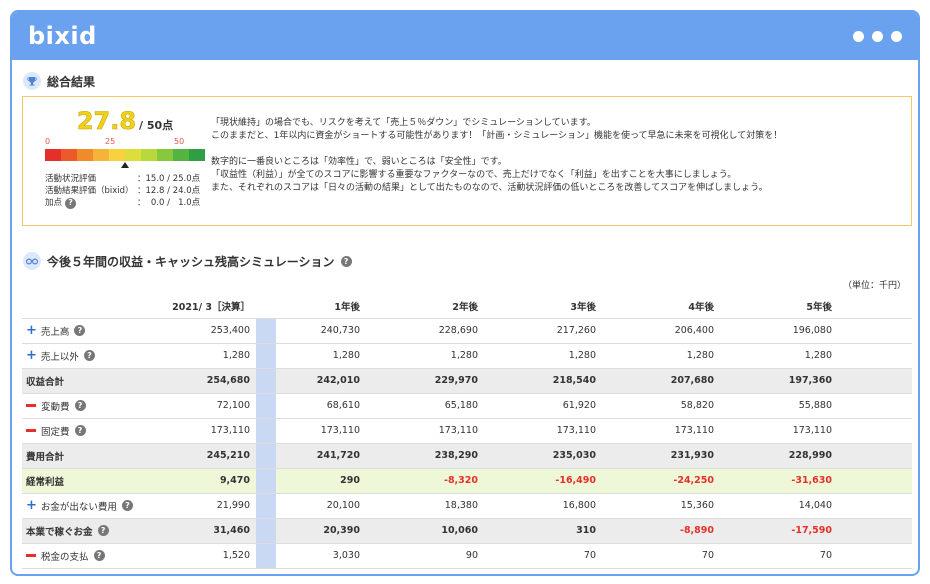 The width and height of the screenshot is (930, 584). I want to click on table-row: 変動費? 72,100 68,610 65,180 61,920 58,820 55,880, so click(467, 406).